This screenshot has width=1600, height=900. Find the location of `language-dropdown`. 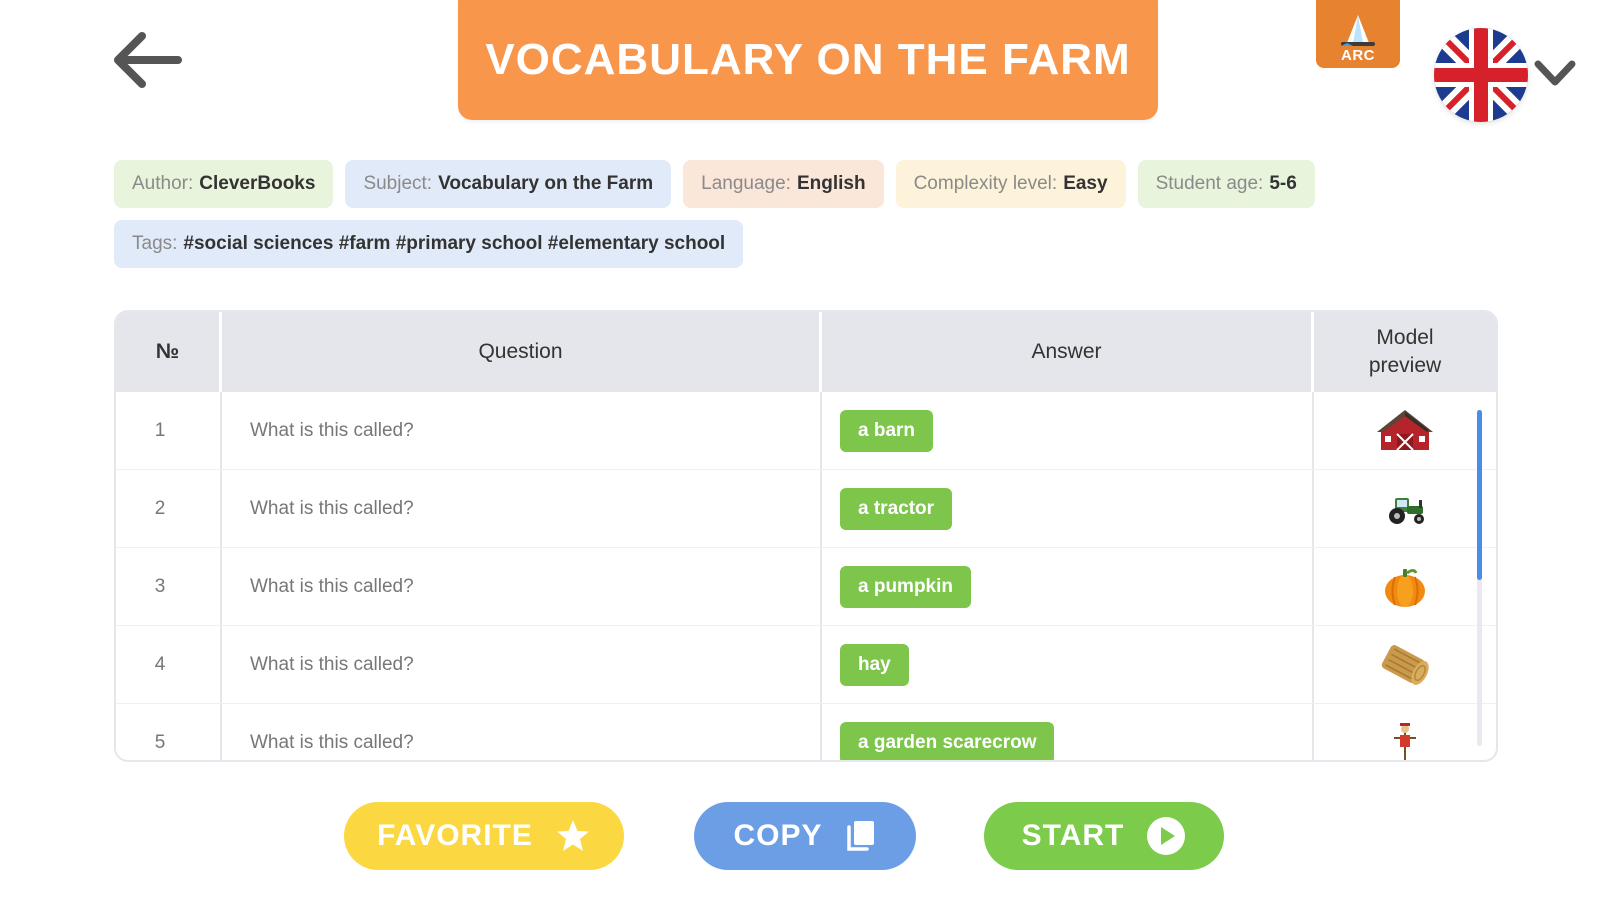

language-dropdown is located at coordinates (1555, 74).